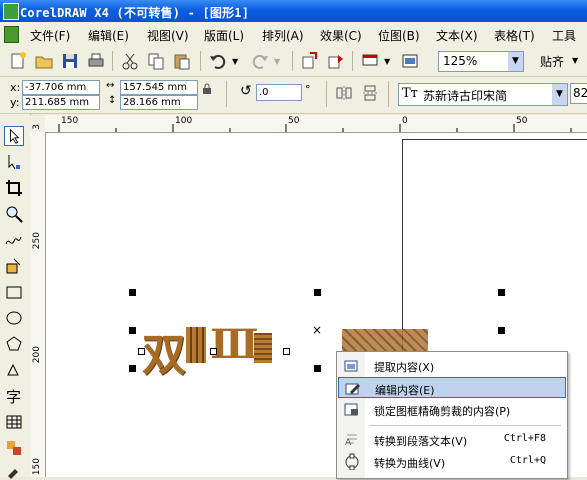  I want to click on new-document-icon, so click(18, 61).